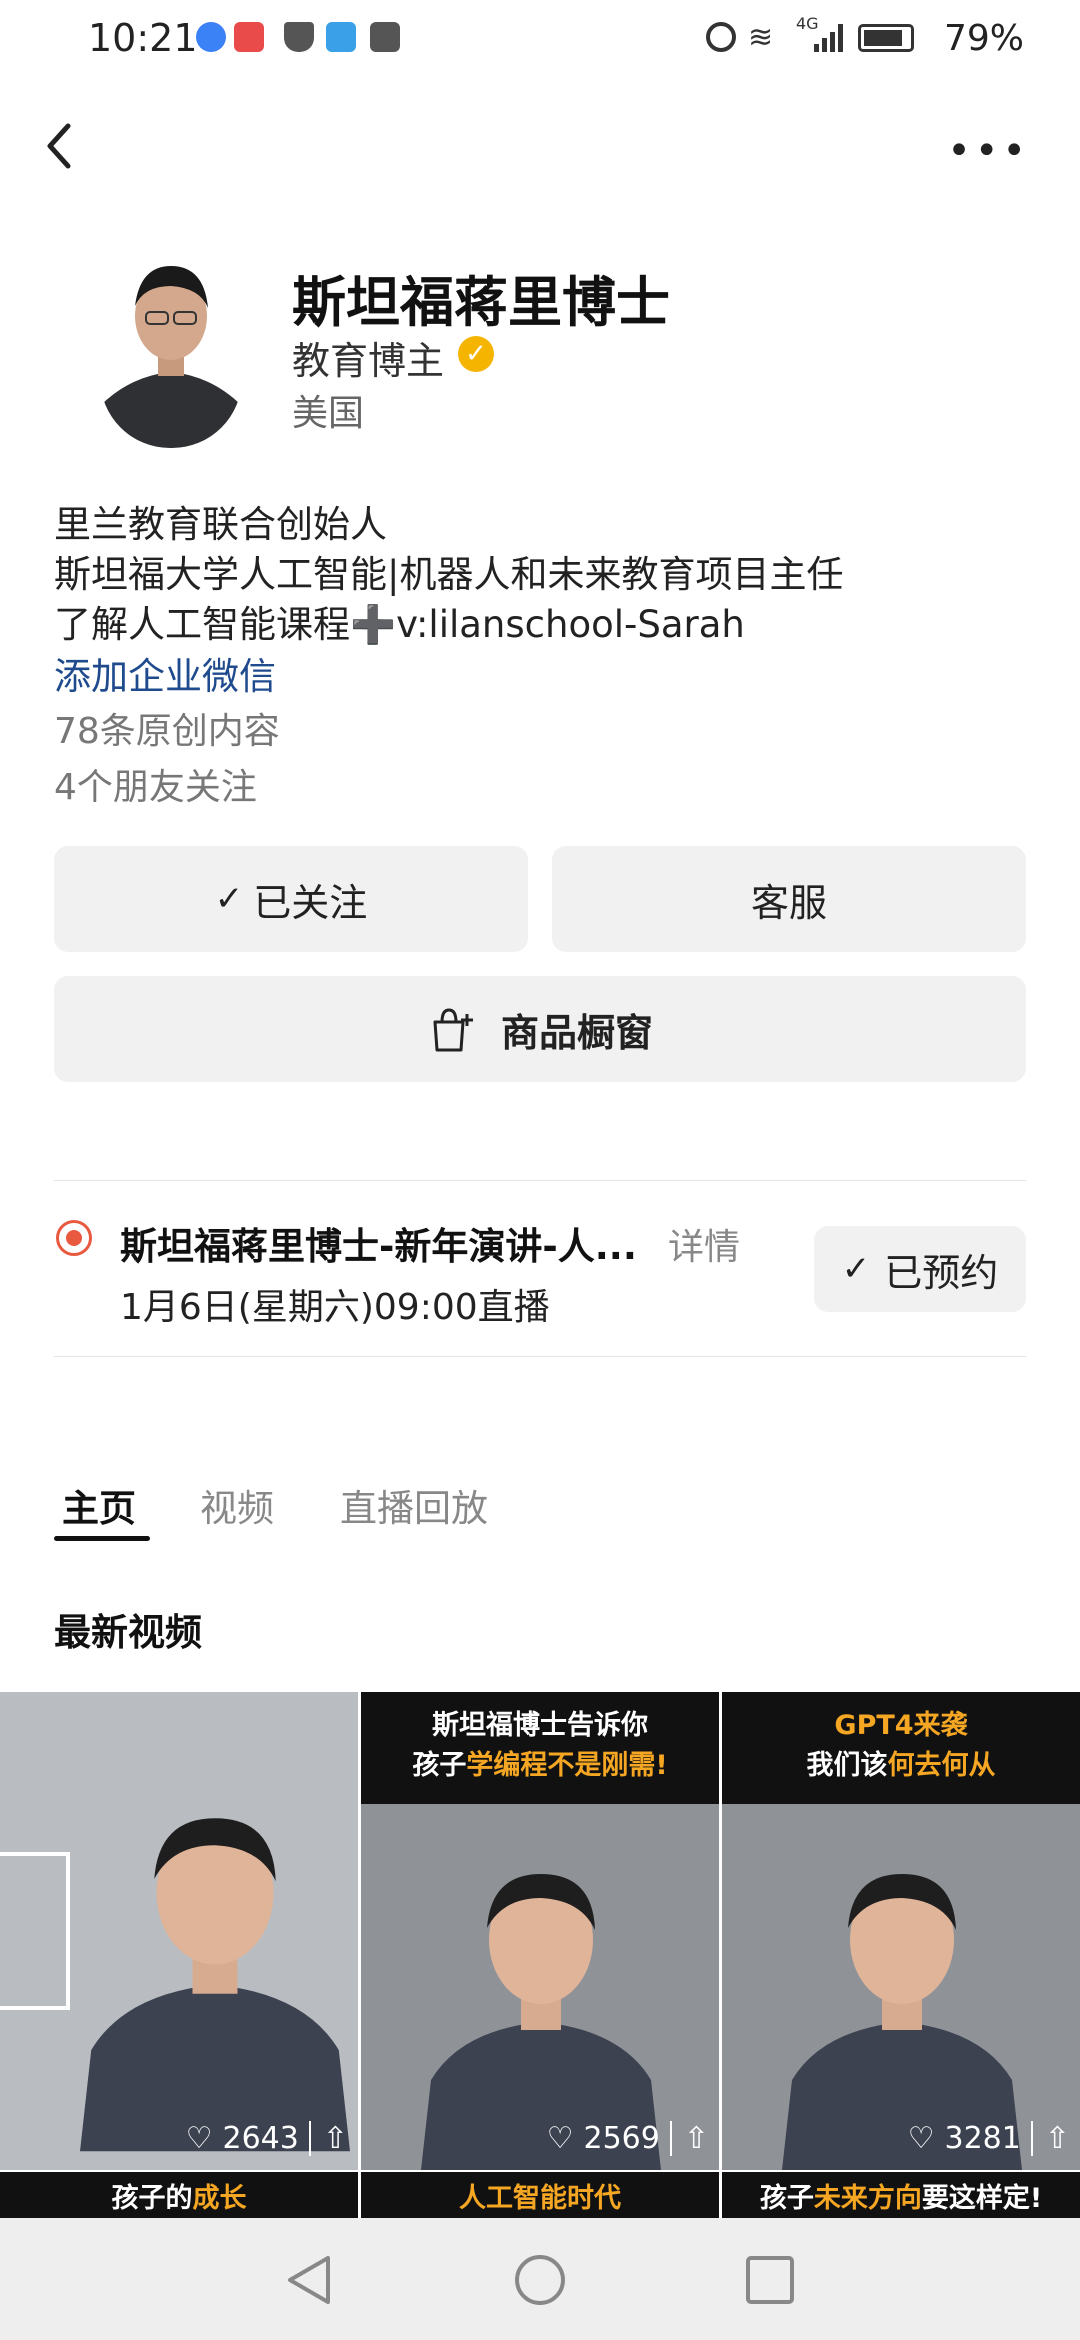 Image resolution: width=1080 pixels, height=2340 pixels. I want to click on video-tile: GPT4来袭 我们该何去何从 ♡ 3281 ⇧, so click(901, 1931).